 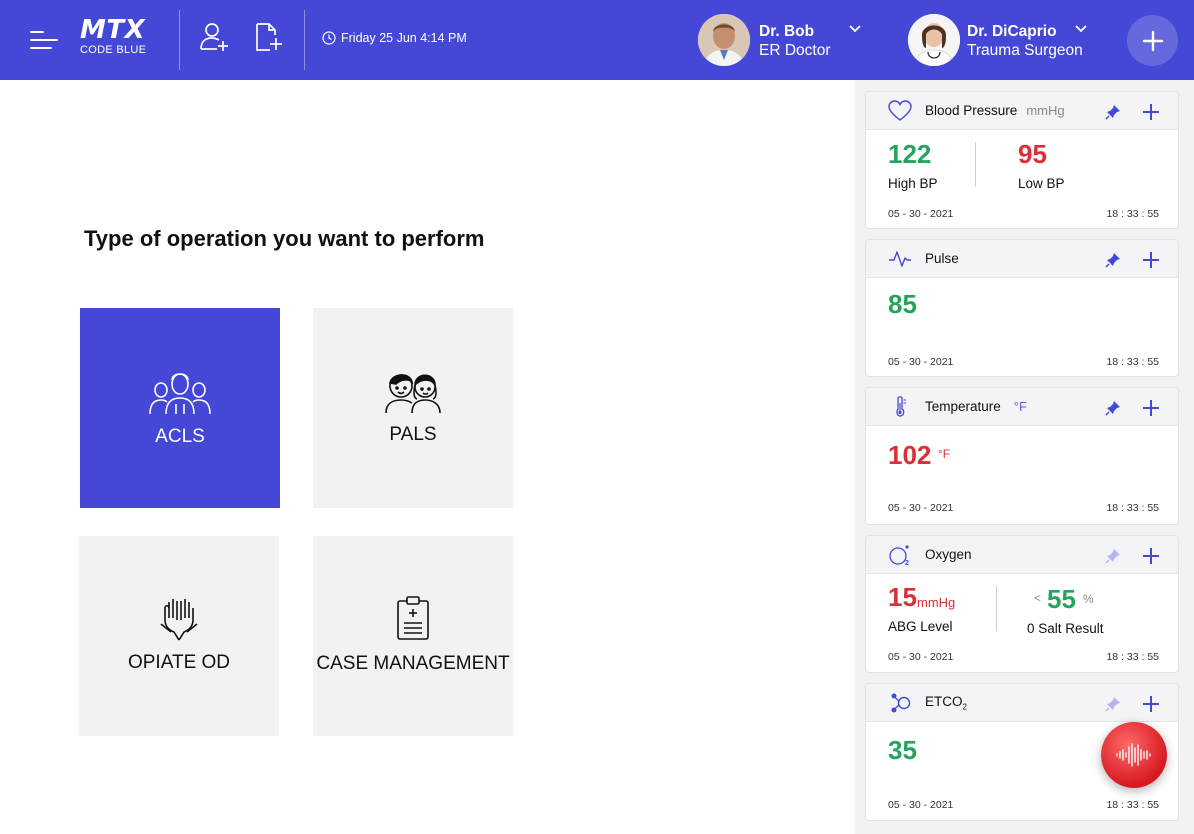 What do you see at coordinates (1022, 555) in the screenshot?
I see `card-header: 2 Oxygen` at bounding box center [1022, 555].